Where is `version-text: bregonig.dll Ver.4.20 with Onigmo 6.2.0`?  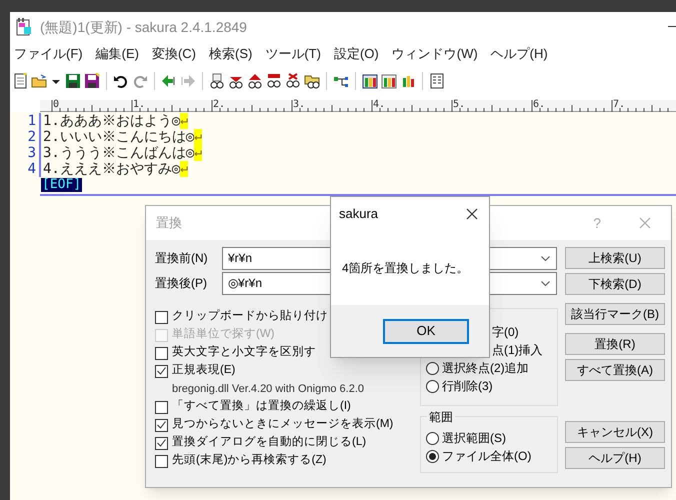
version-text: bregonig.dll Ver.4.20 with Onigmo 6.2.0 is located at coordinates (267, 389).